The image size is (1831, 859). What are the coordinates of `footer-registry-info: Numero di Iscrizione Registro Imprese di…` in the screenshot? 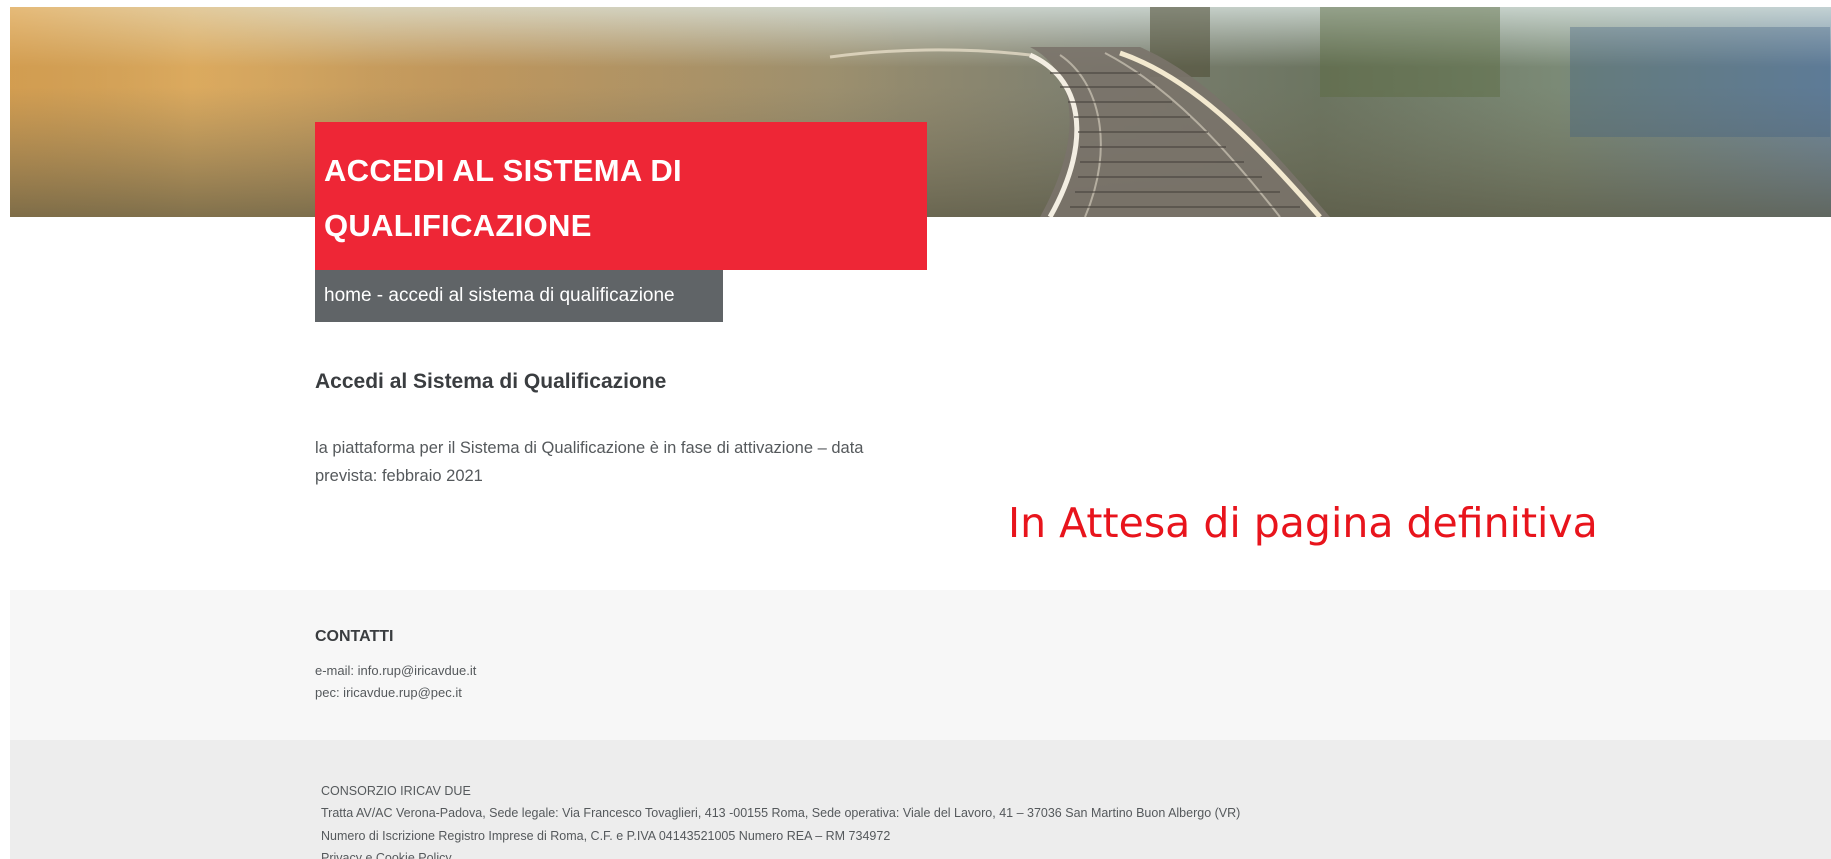 It's located at (606, 836).